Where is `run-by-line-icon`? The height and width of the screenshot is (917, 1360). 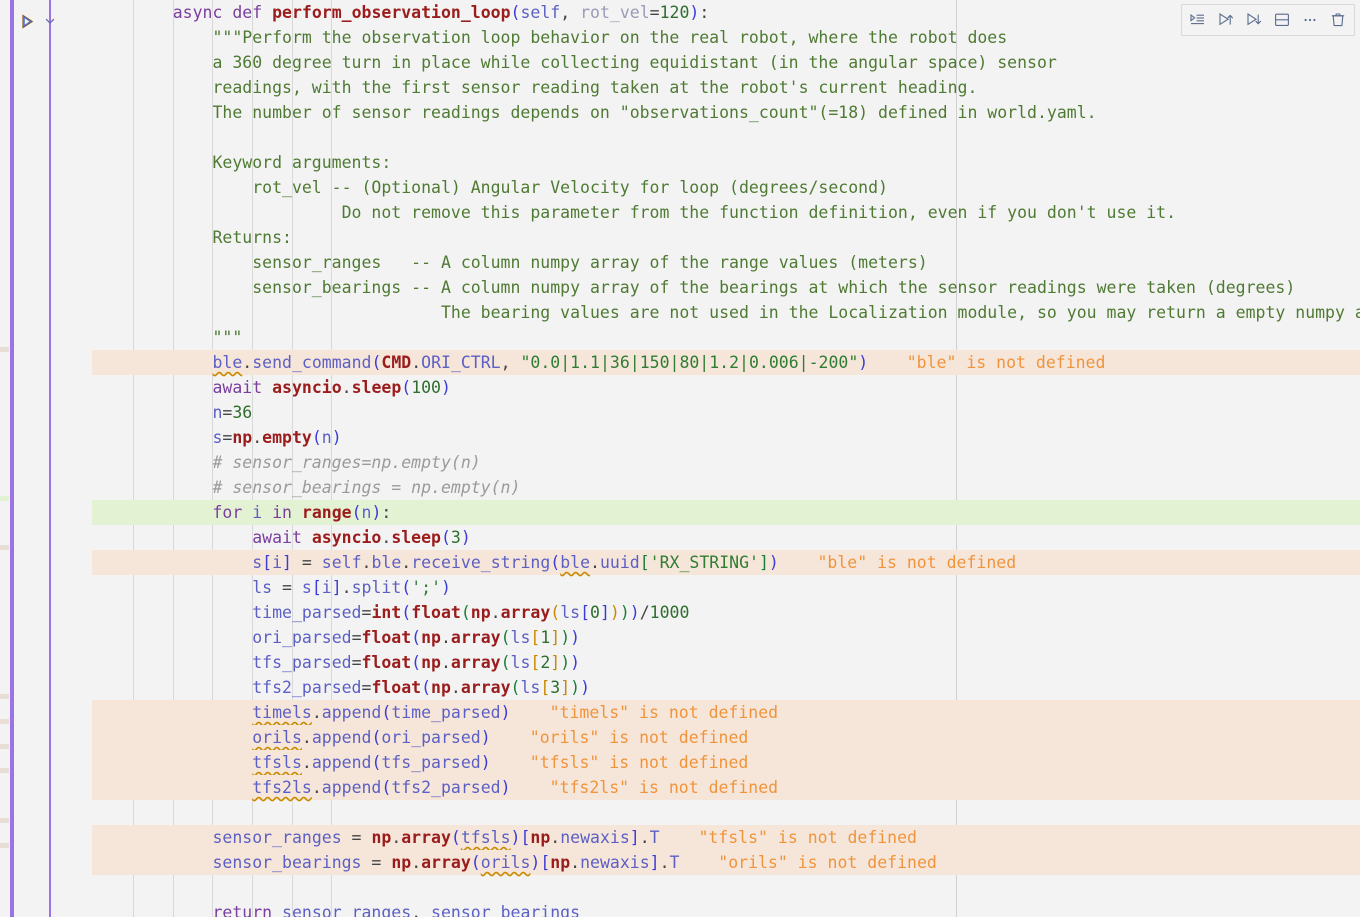
run-by-line-icon is located at coordinates (1198, 20).